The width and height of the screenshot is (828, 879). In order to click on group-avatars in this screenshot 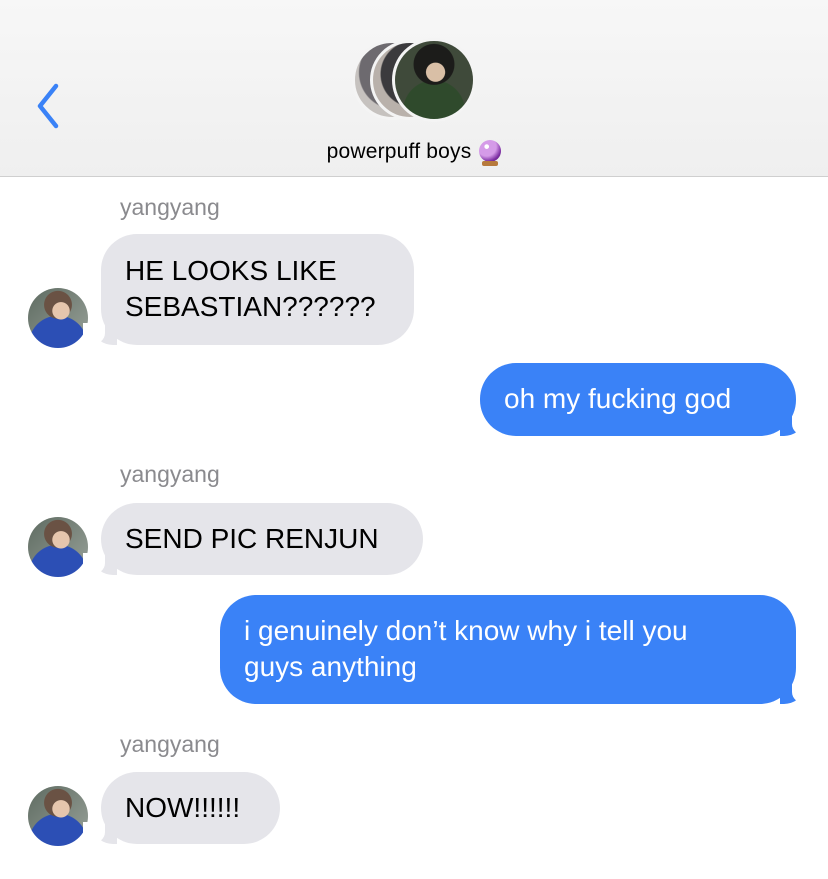, I will do `click(417, 81)`.